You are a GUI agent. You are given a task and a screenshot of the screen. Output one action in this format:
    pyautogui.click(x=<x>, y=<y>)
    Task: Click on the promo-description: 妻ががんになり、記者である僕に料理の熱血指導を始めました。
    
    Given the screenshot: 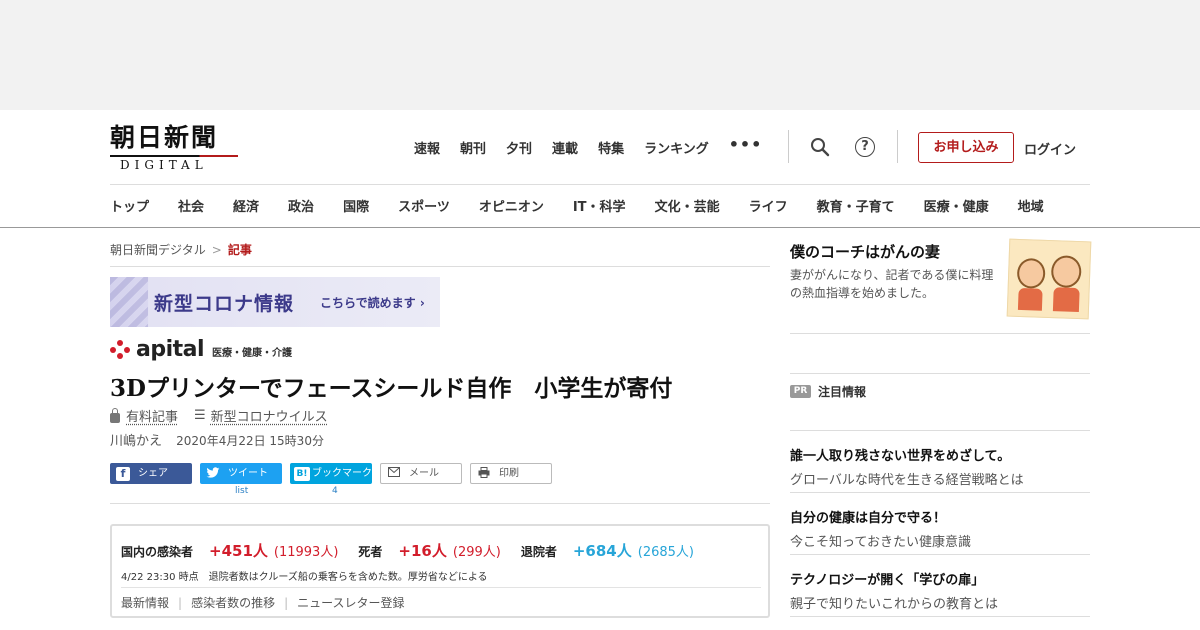 What is the action you would take?
    pyautogui.click(x=892, y=284)
    